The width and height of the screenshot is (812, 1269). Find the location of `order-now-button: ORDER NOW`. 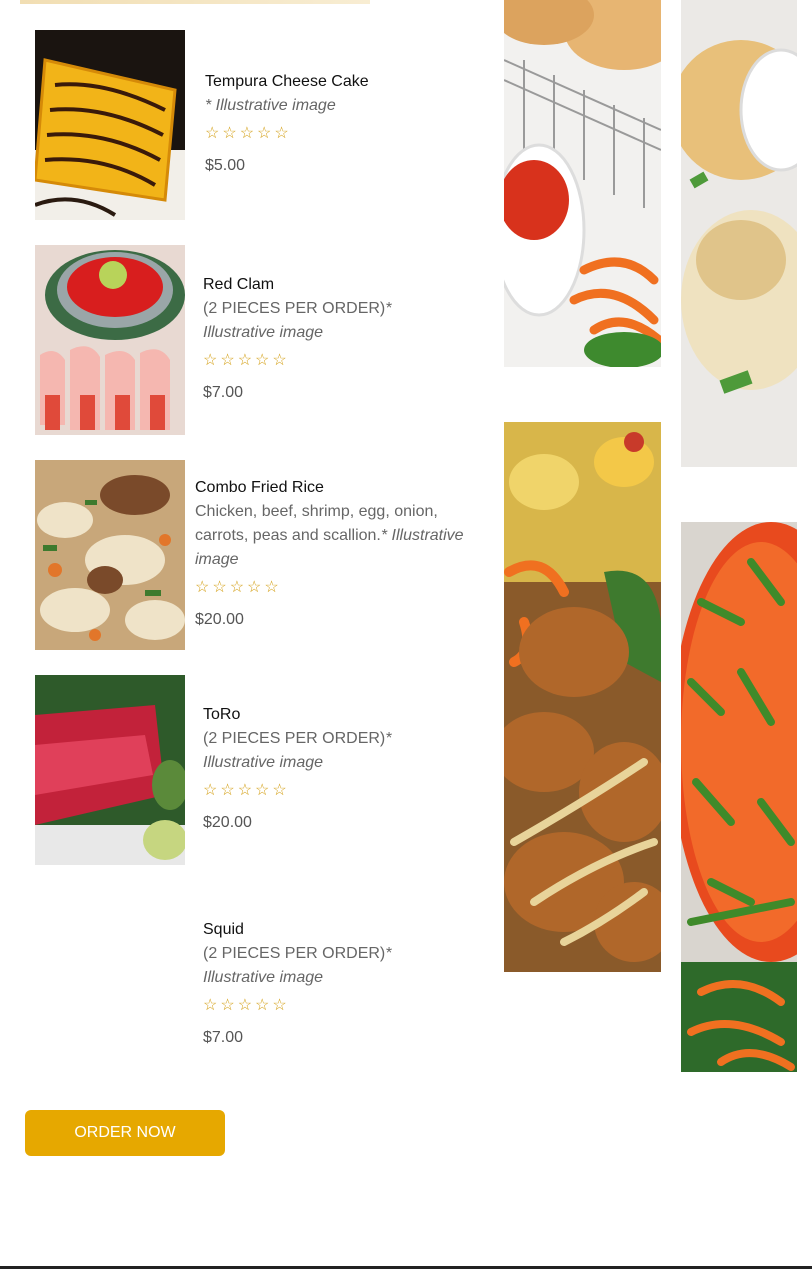

order-now-button: ORDER NOW is located at coordinates (125, 1133).